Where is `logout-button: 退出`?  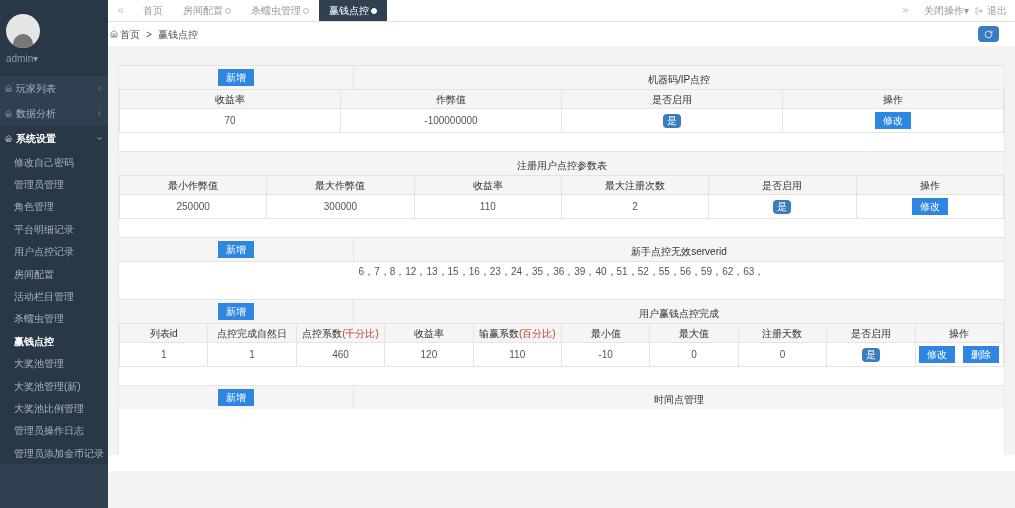
logout-button: 退出 is located at coordinates (997, 10).